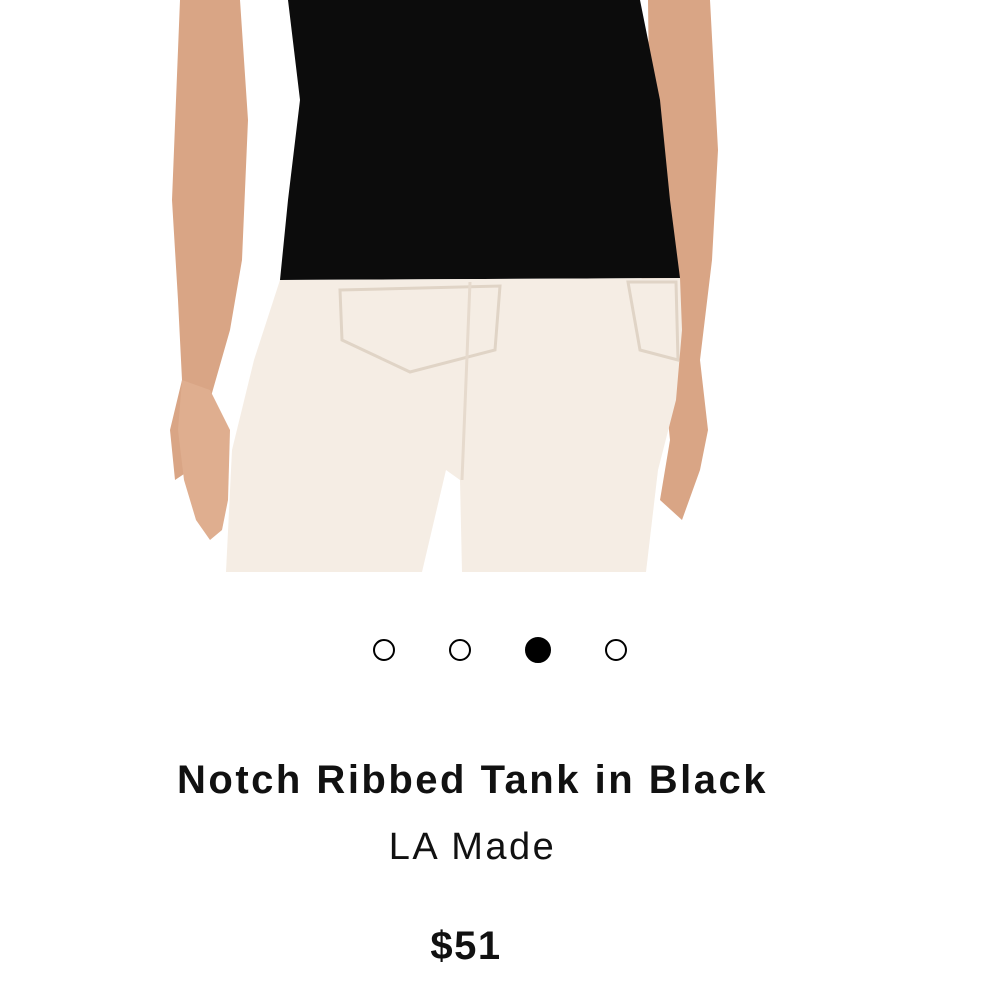  I want to click on product-price: $51, so click(466, 946).